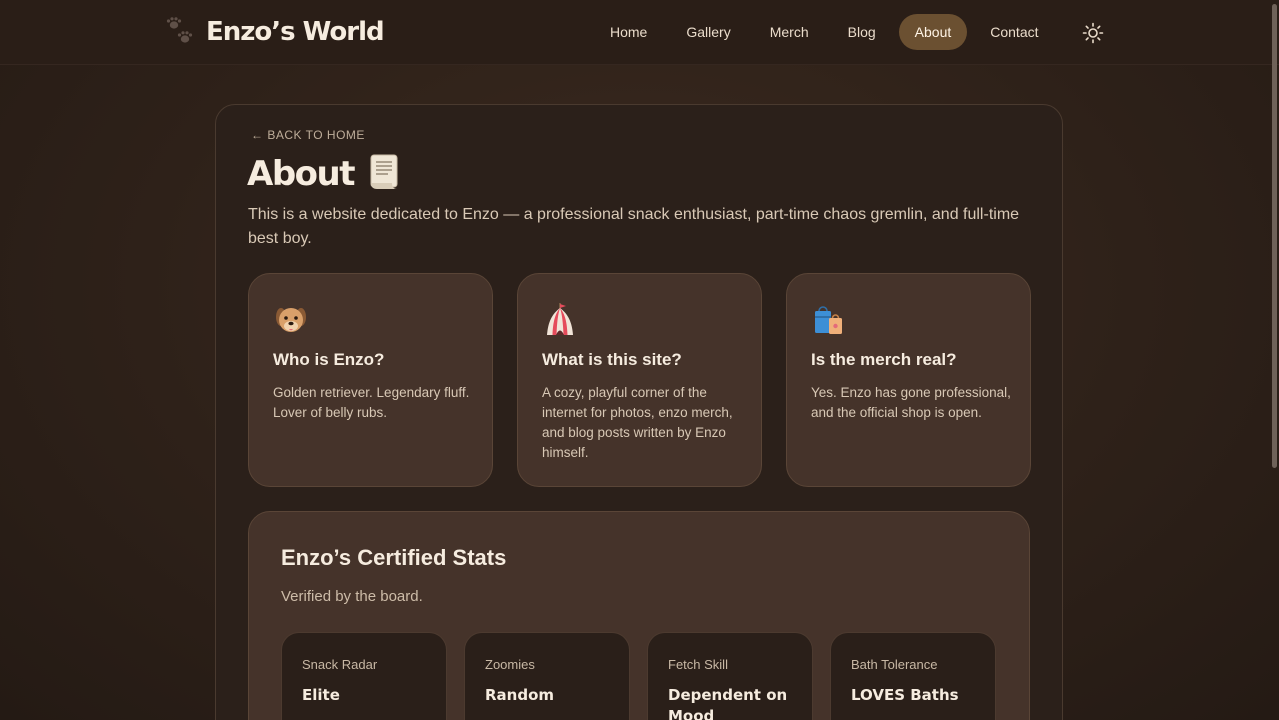  What do you see at coordinates (698, 664) in the screenshot?
I see `stat-label: Fetch Skill` at bounding box center [698, 664].